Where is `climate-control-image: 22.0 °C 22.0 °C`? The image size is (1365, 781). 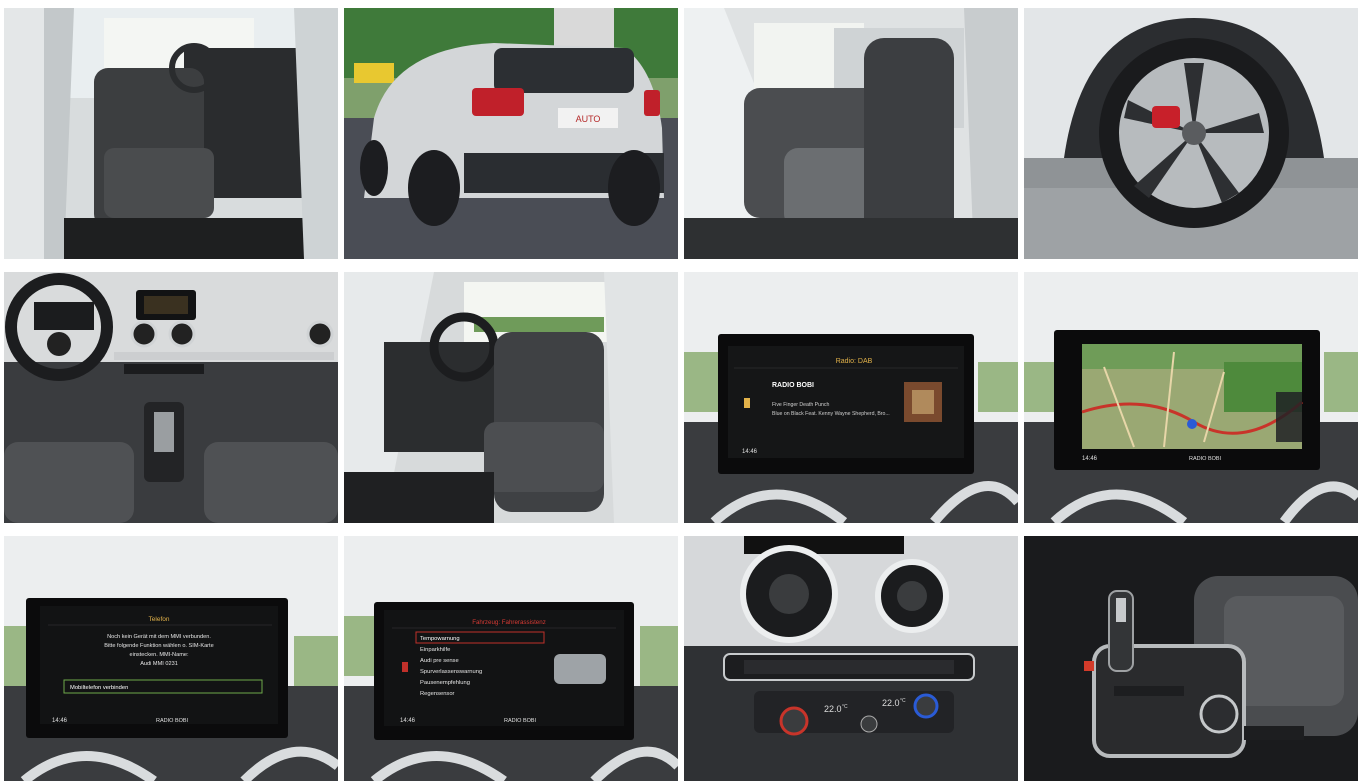
climate-control-image: 22.0 °C 22.0 °C is located at coordinates (851, 658).